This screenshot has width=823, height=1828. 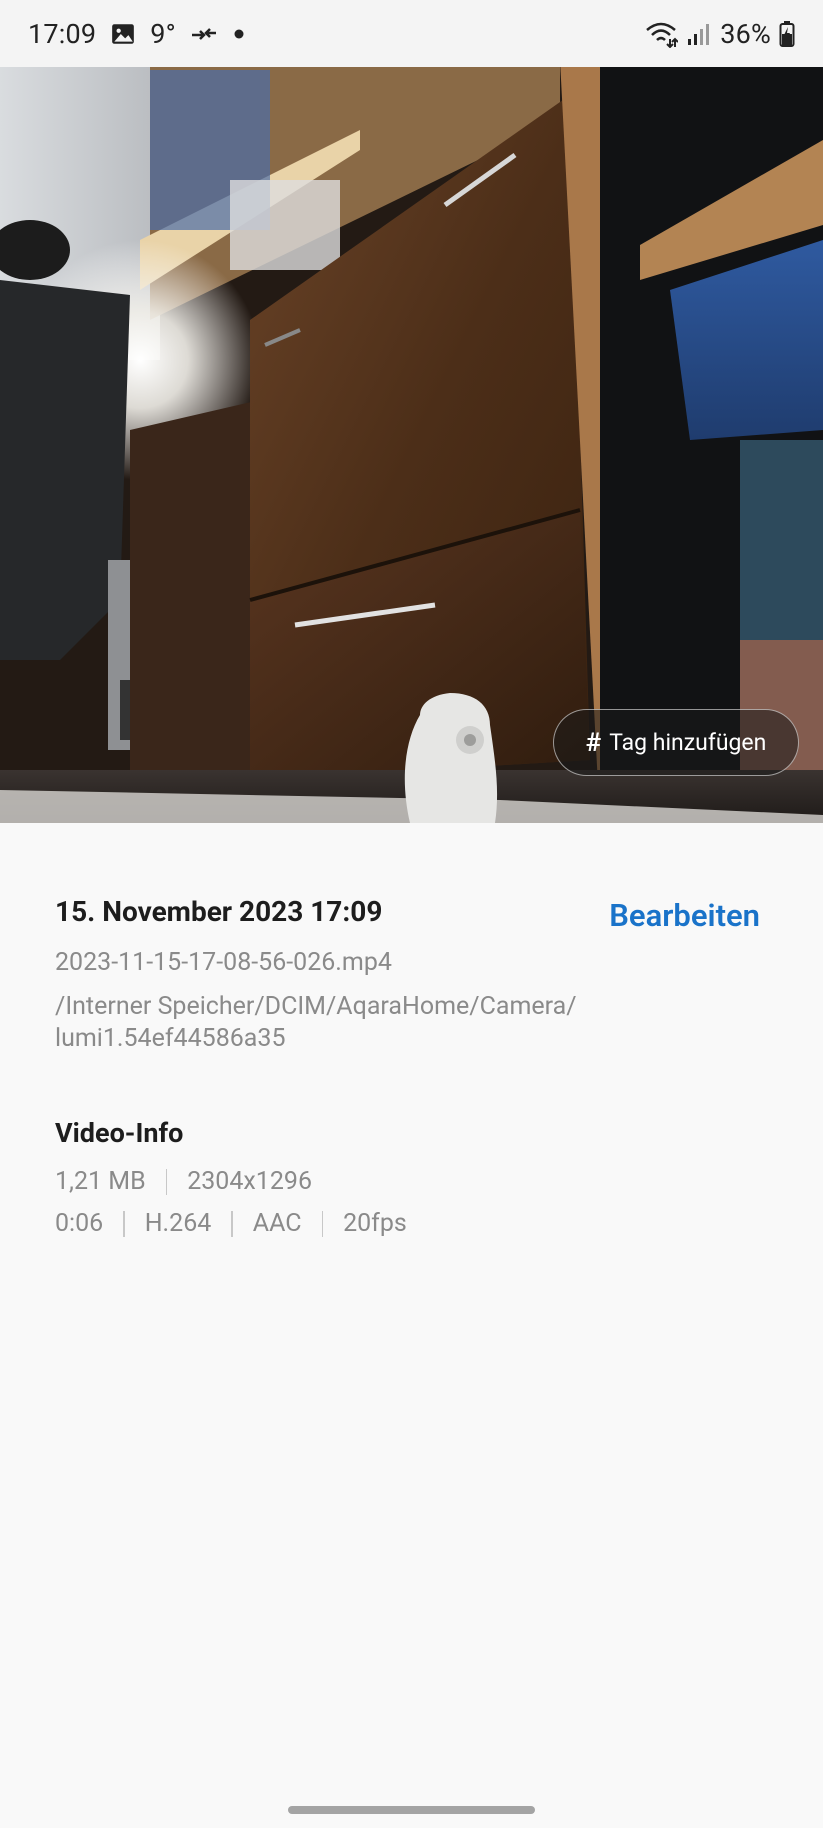 What do you see at coordinates (79, 1223) in the screenshot?
I see `duration: 0:06` at bounding box center [79, 1223].